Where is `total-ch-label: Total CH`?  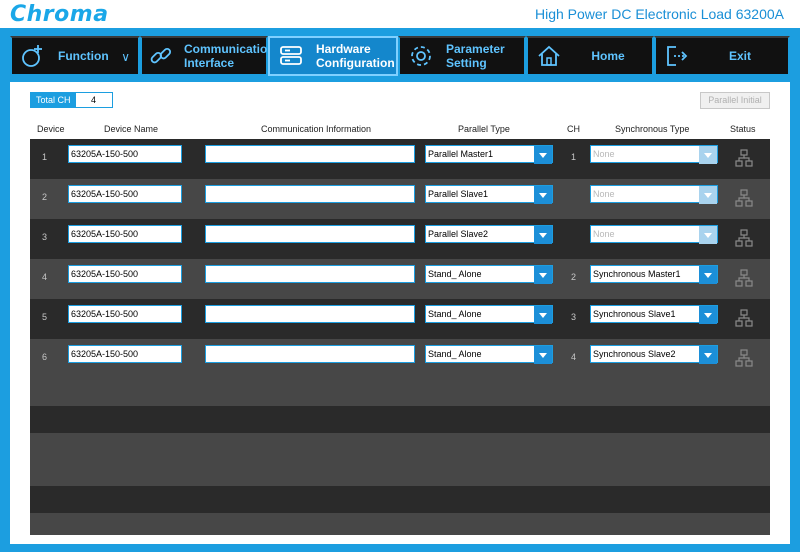 total-ch-label: Total CH is located at coordinates (53, 100).